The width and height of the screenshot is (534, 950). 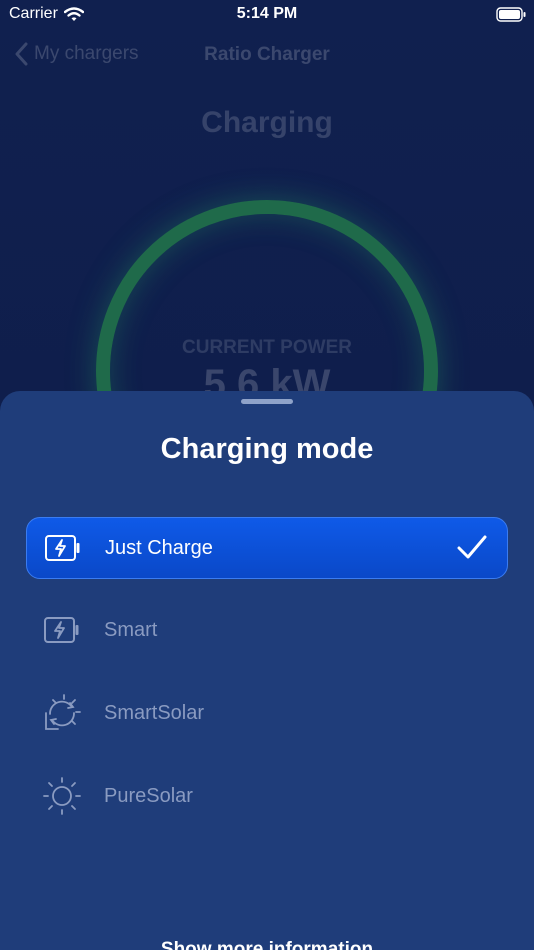 I want to click on mode-option-label: Smart, so click(x=131, y=629).